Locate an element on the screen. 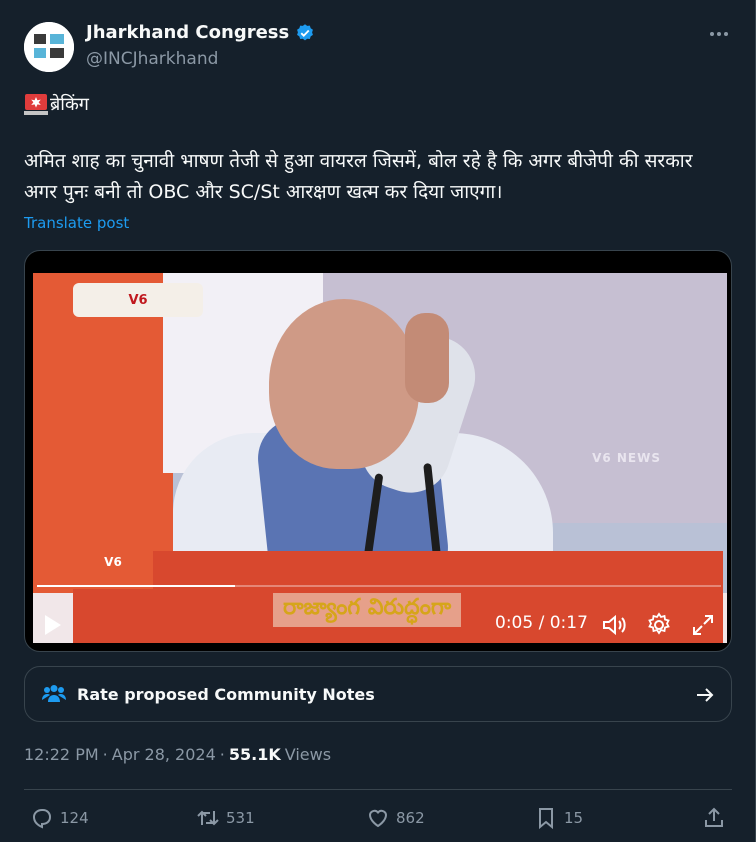 This screenshot has height=842, width=756. fullscreen-icon is located at coordinates (703, 625).